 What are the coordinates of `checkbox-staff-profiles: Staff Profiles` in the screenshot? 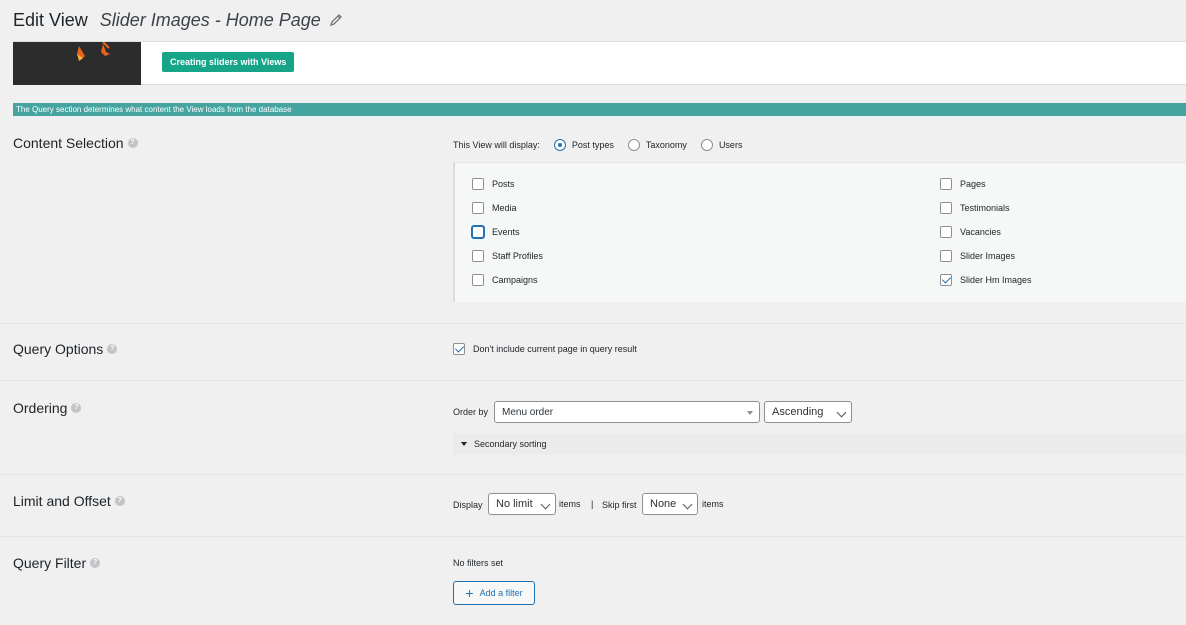 It's located at (507, 256).